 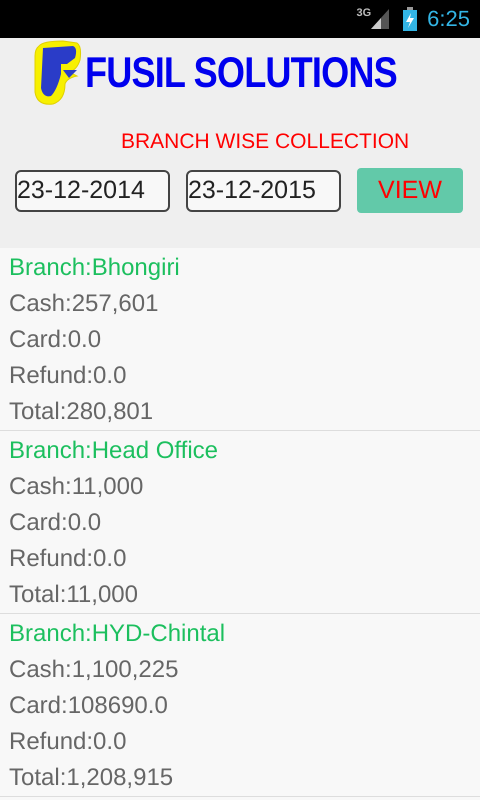 I want to click on amount-text: Total:280,801, so click(x=81, y=412).